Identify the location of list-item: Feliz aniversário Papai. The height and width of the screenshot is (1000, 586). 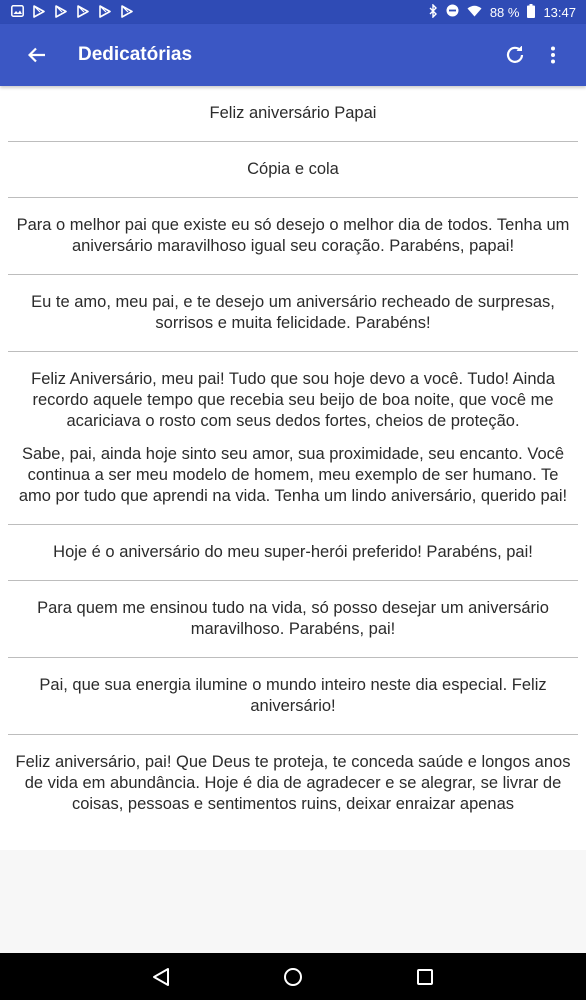
(293, 114).